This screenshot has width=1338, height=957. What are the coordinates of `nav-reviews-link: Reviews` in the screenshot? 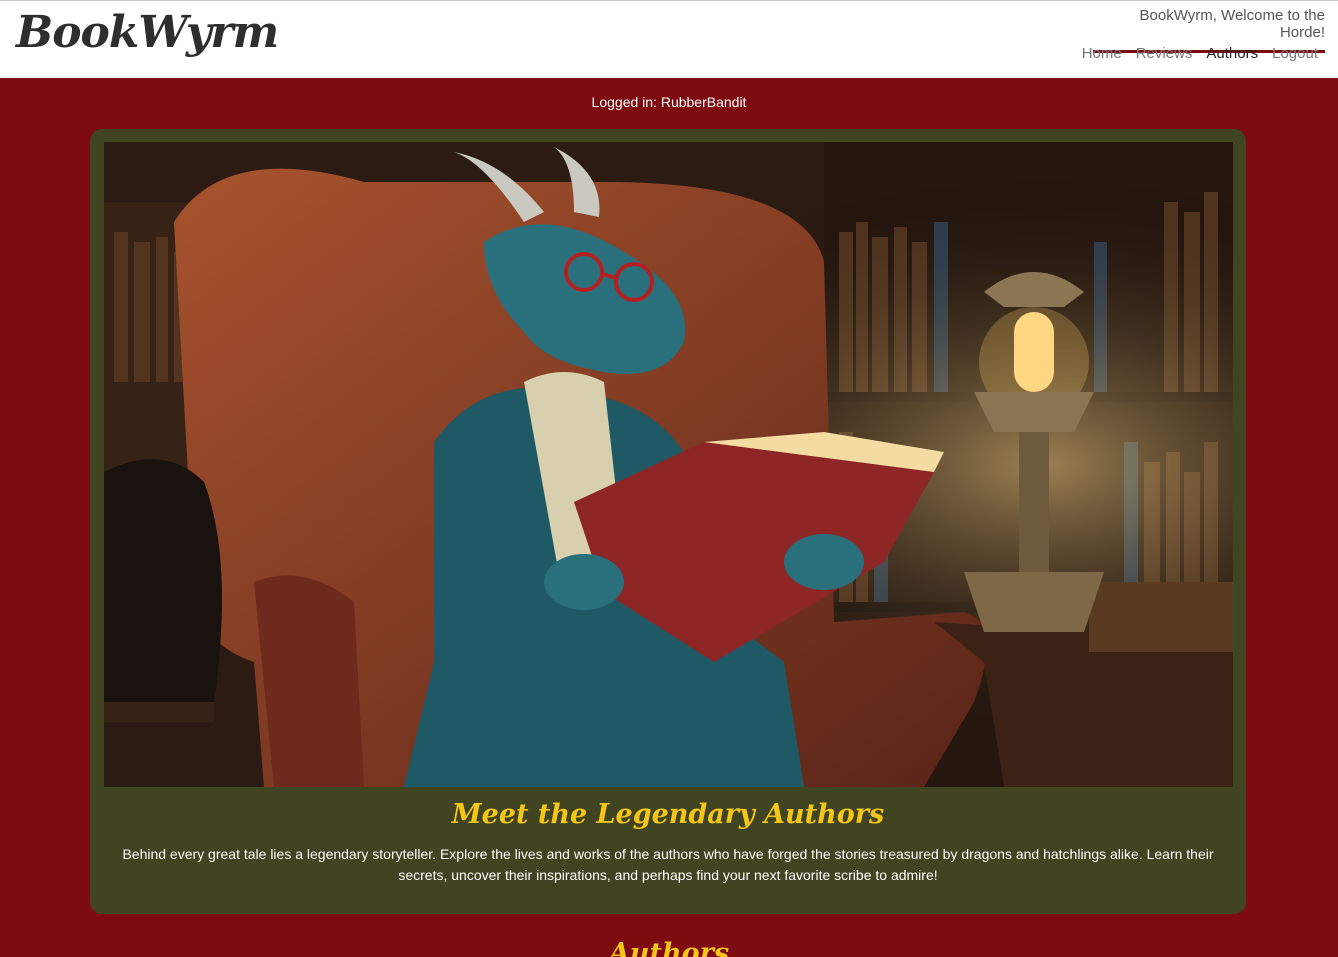 It's located at (1164, 53).